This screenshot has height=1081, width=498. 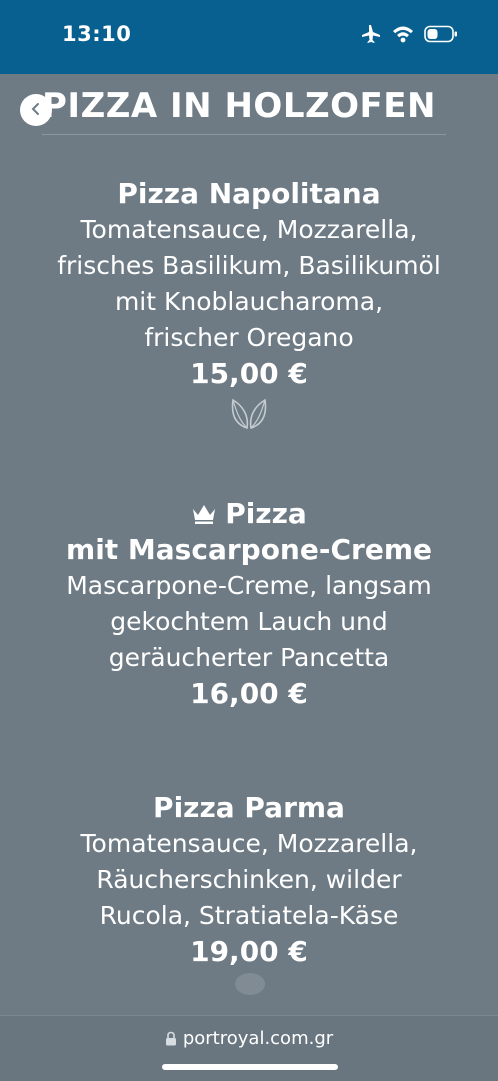 I want to click on leaf-icon, so click(x=249, y=414).